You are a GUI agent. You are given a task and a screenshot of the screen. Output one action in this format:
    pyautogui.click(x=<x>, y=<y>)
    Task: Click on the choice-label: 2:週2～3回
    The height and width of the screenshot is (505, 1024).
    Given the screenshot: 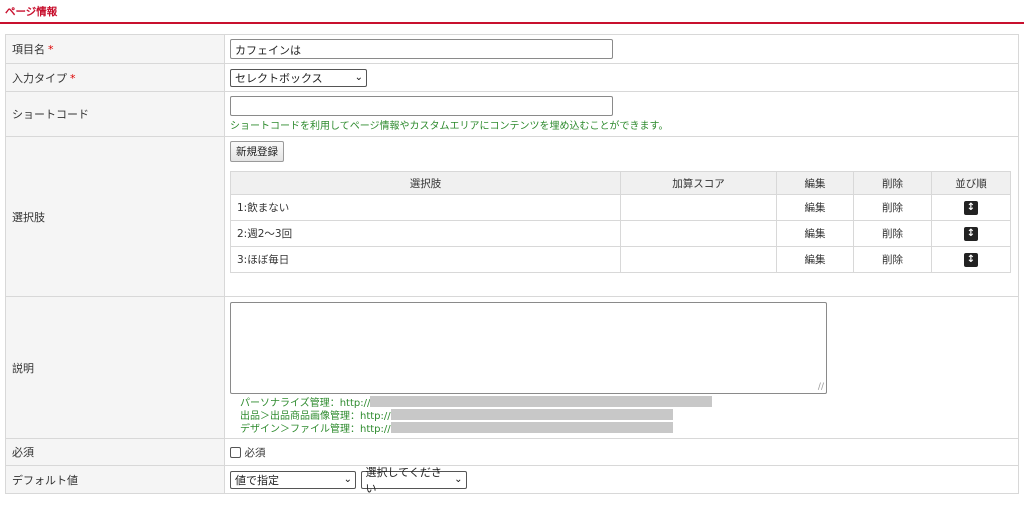 What is the action you would take?
    pyautogui.click(x=425, y=233)
    